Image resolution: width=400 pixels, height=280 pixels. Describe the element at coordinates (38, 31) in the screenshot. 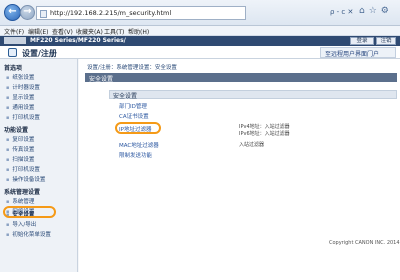

I see `menu-edit: 编辑(E)` at that location.